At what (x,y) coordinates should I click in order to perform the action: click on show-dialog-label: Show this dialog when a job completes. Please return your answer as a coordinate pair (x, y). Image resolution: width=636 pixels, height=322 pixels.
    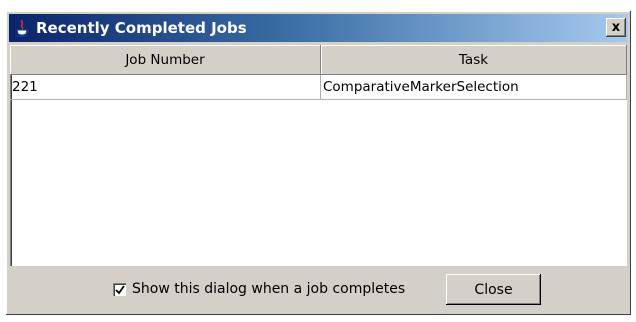
    Looking at the image, I should click on (269, 289).